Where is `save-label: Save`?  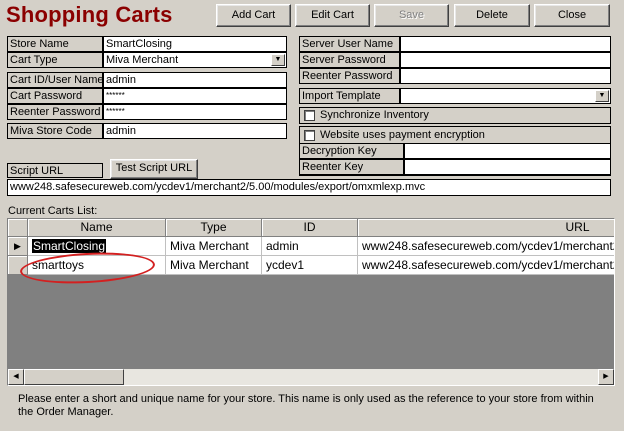 save-label: Save is located at coordinates (411, 15).